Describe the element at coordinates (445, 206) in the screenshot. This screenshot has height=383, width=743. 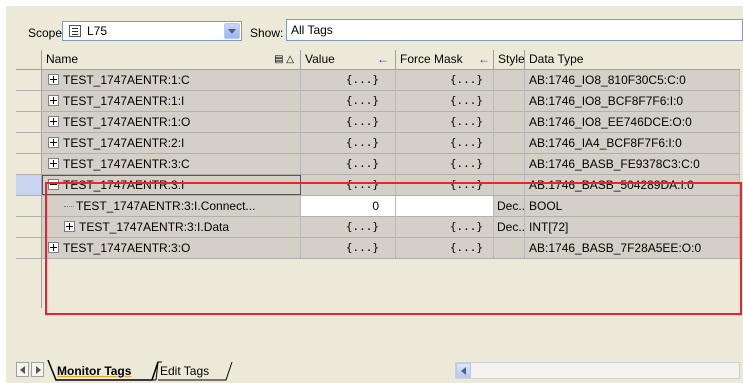
I see `force-mask-cell` at that location.